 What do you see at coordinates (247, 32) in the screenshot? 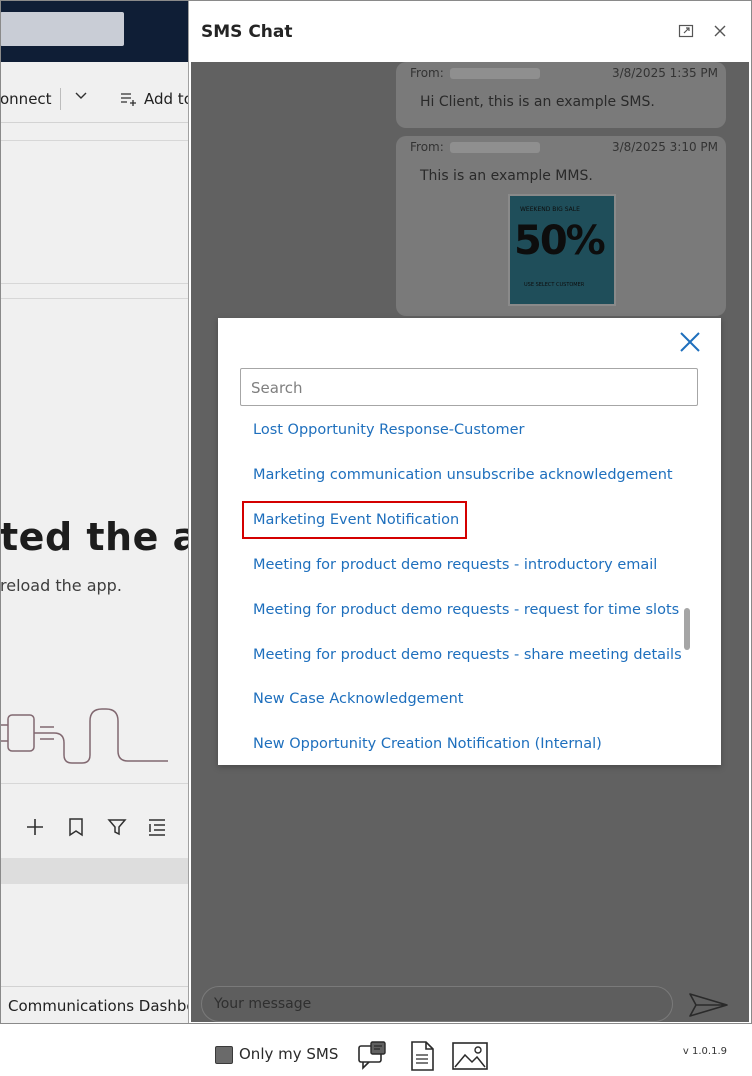
I see `sms-title: SMS Chat` at bounding box center [247, 32].